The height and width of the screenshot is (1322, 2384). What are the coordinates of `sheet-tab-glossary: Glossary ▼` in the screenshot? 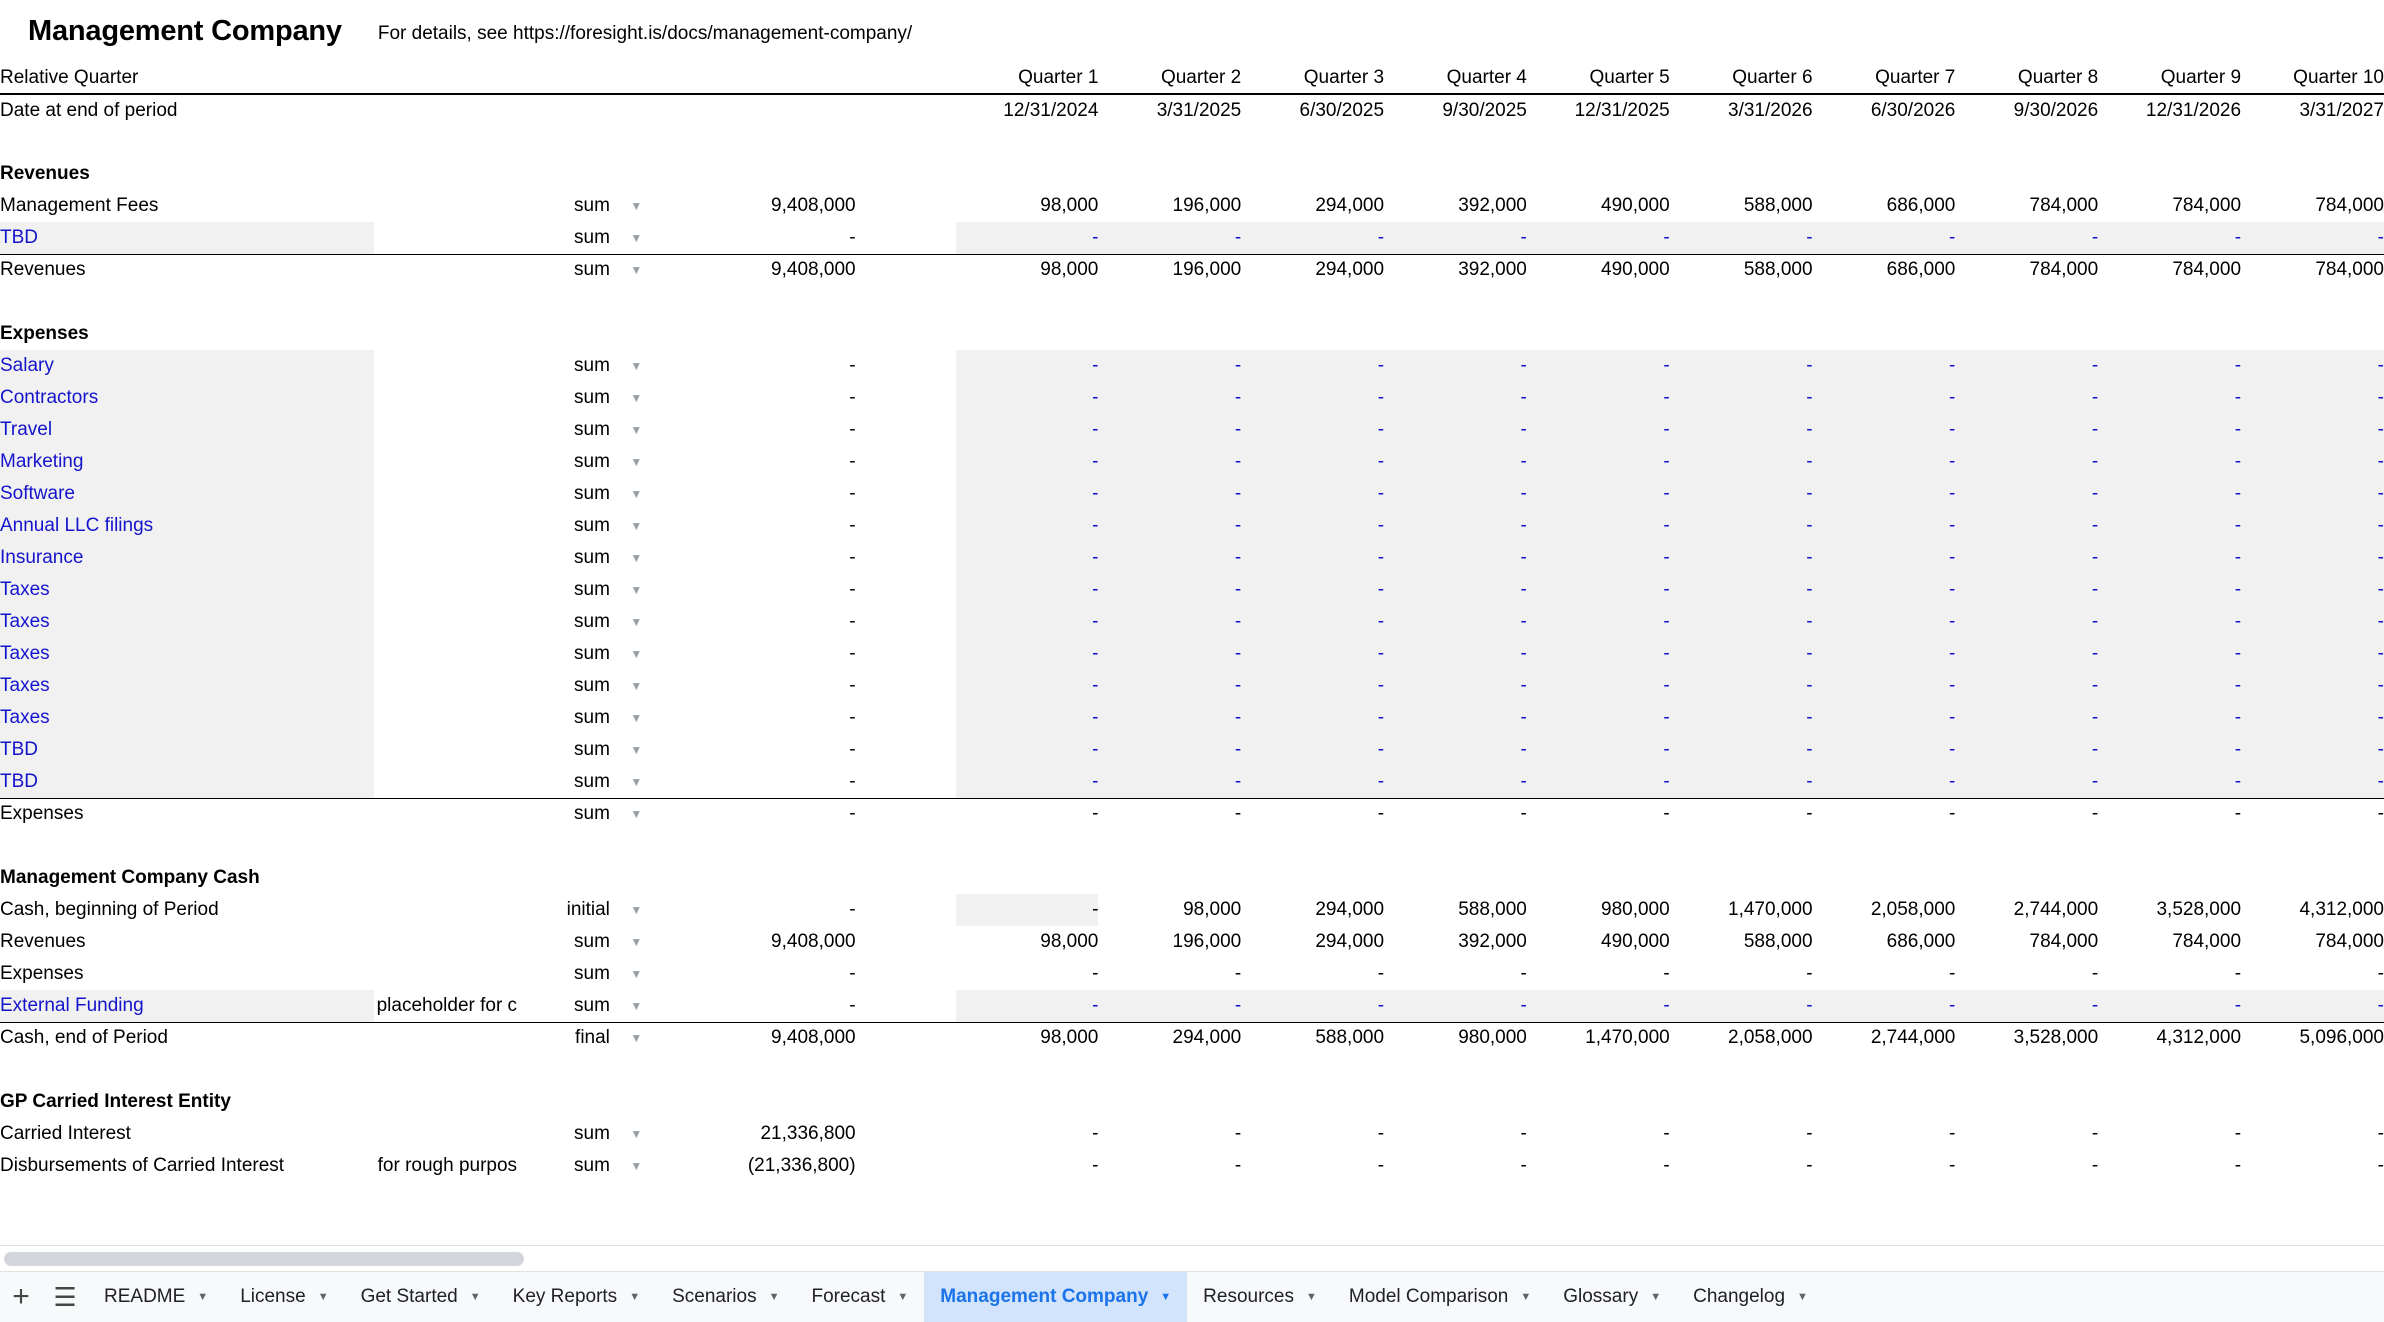 It's located at (1612, 1297).